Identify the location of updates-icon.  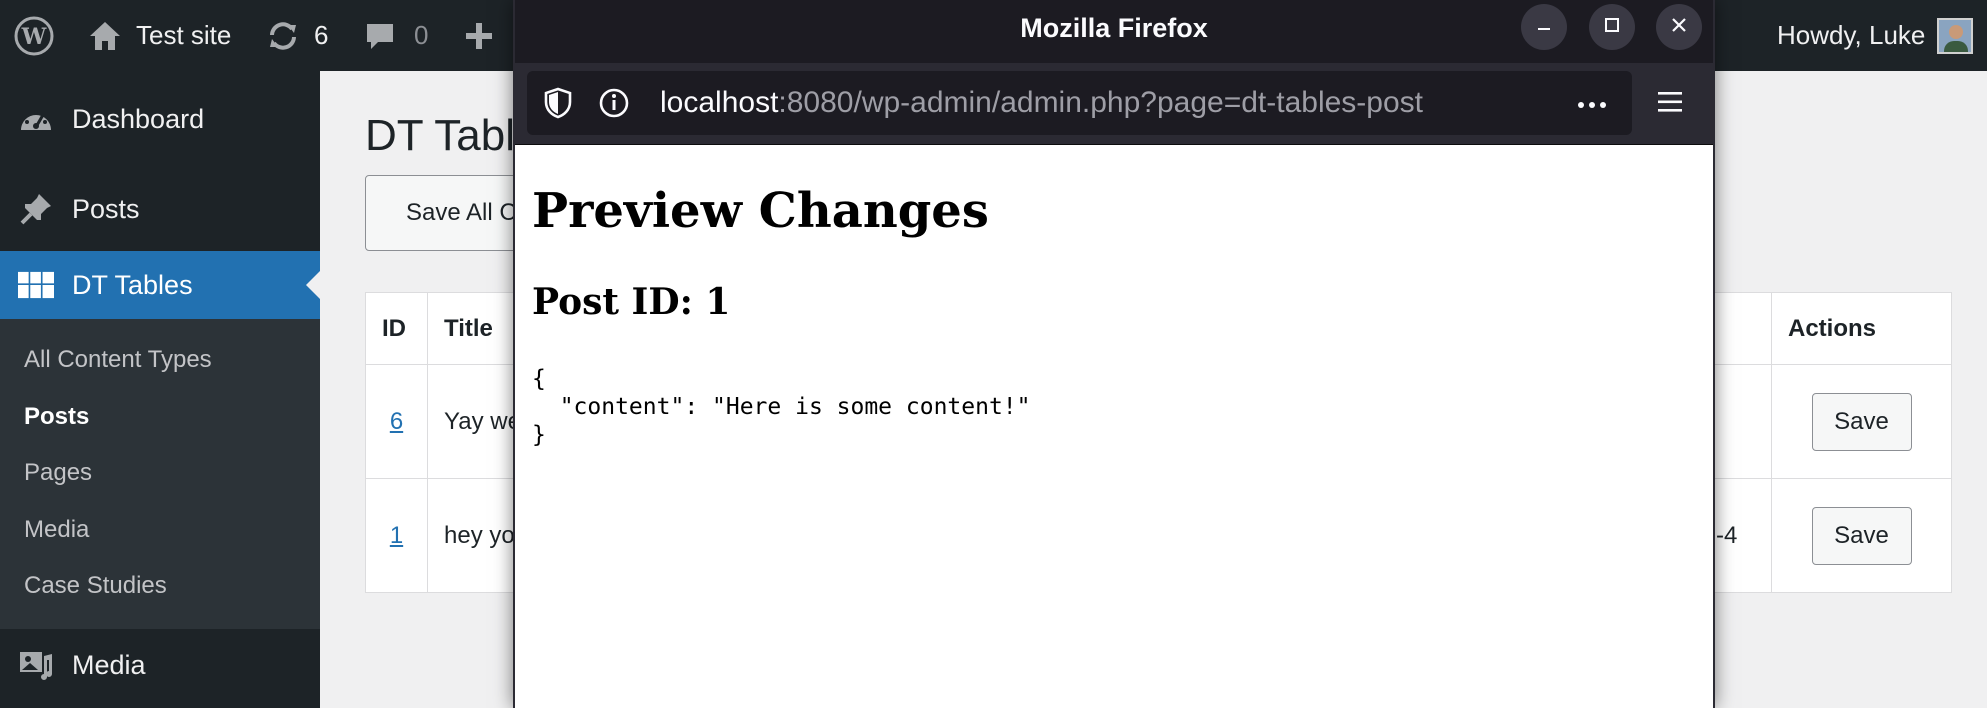
(283, 36).